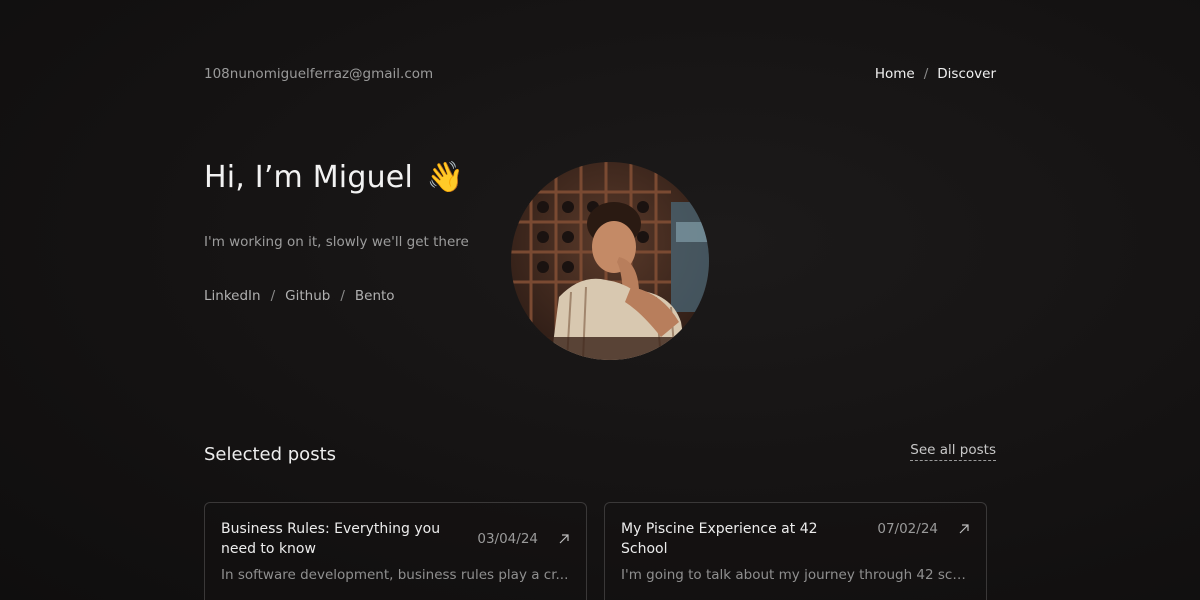 The width and height of the screenshot is (1200, 600). I want to click on social-links: LinkedIn / Github / Bento, so click(299, 296).